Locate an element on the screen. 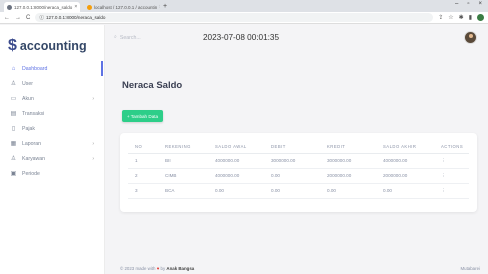 The width and height of the screenshot is (488, 274). url-field: ⓘ 127.0.0.1:8000/neraca_saldo is located at coordinates (234, 17).